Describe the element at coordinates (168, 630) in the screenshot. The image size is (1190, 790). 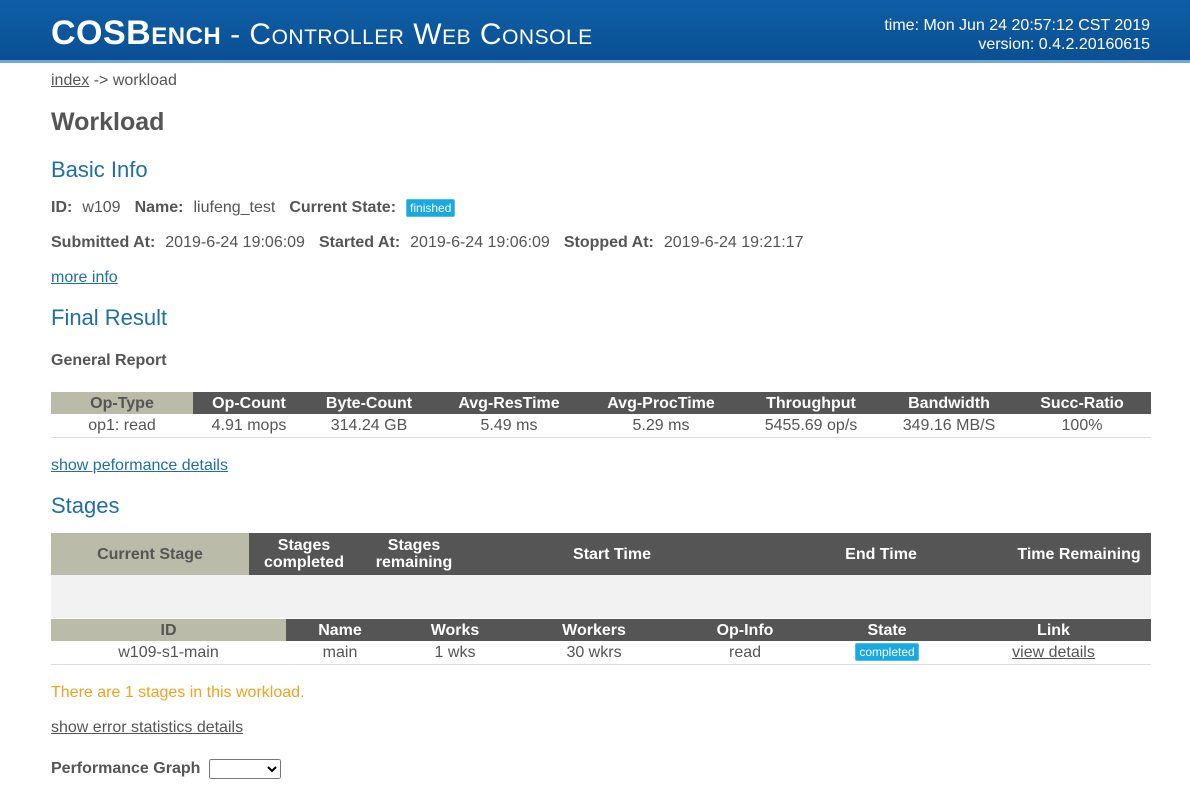
I see `col-stage-id: ID` at that location.